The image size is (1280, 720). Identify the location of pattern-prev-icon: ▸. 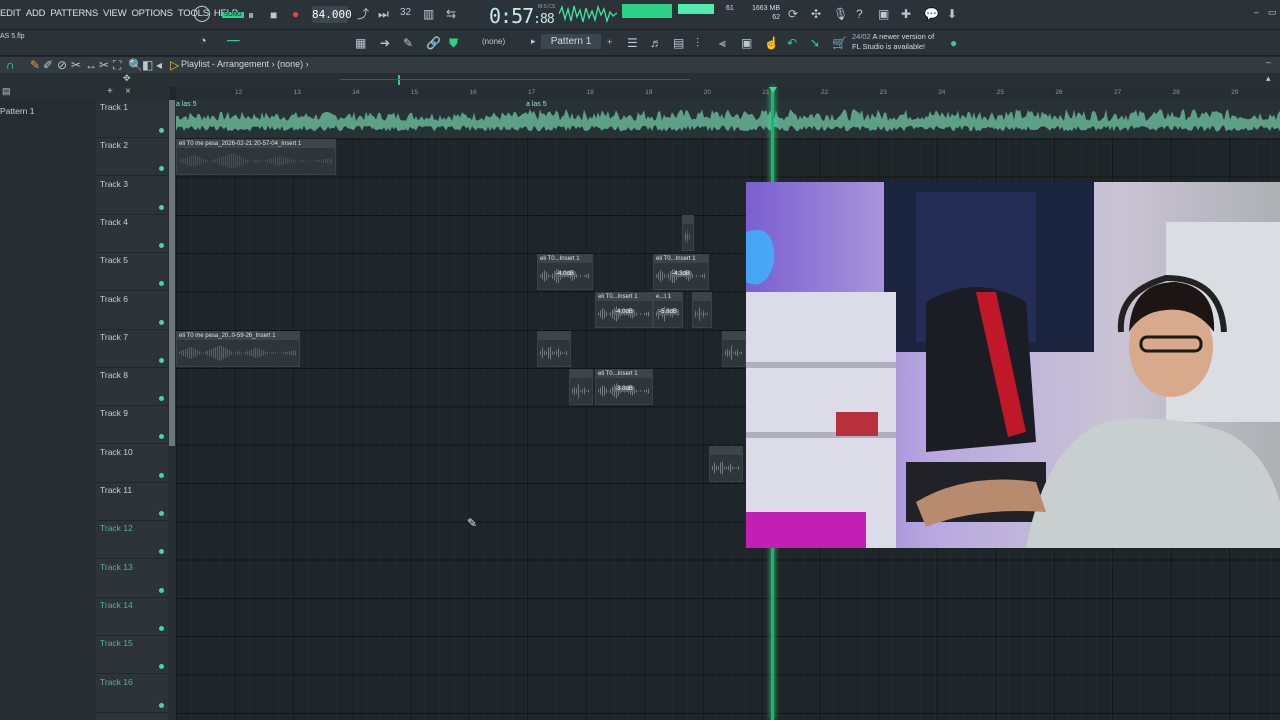
(533, 41).